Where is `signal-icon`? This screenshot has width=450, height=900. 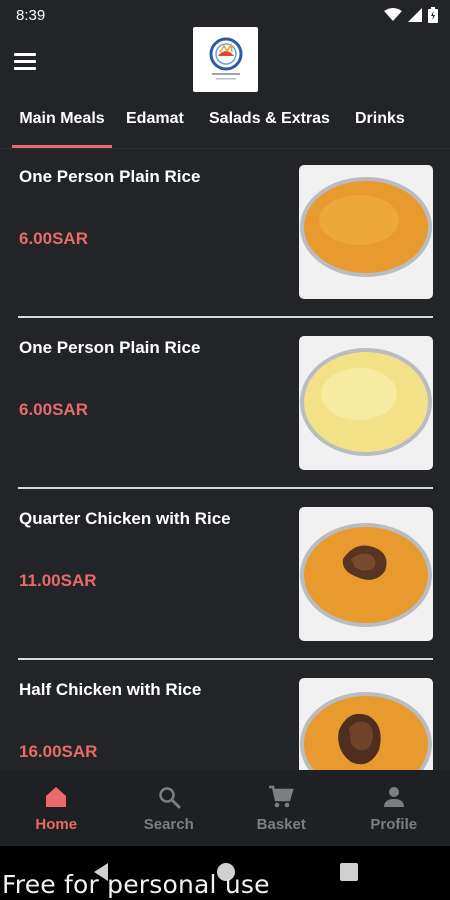 signal-icon is located at coordinates (415, 15).